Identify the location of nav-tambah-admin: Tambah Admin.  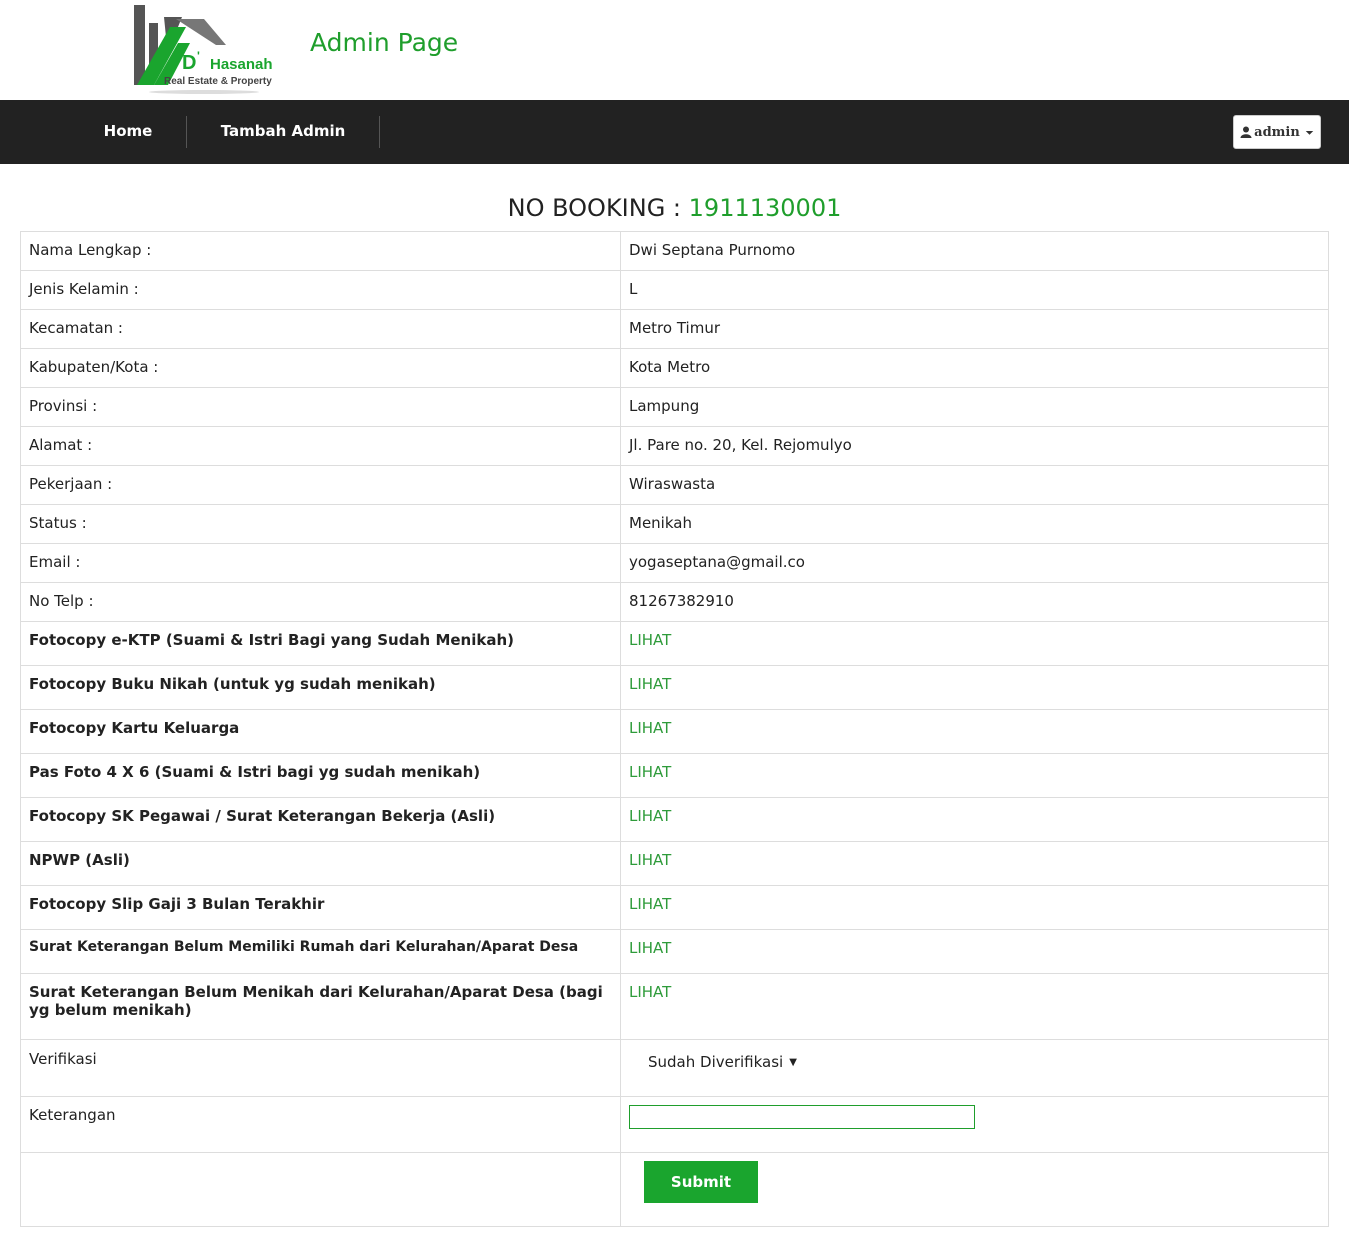
(283, 132).